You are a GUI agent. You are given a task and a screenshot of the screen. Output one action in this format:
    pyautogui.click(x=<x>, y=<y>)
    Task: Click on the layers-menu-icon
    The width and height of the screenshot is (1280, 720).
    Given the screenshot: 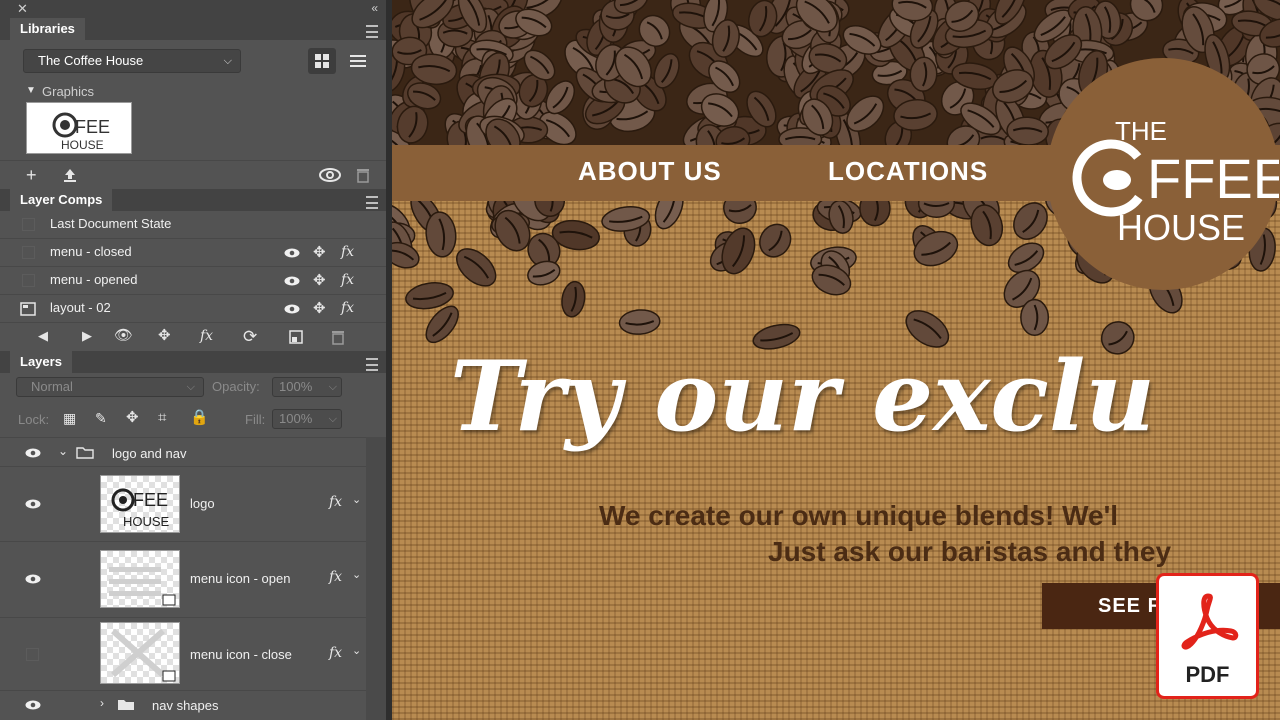 What is the action you would take?
    pyautogui.click(x=372, y=364)
    